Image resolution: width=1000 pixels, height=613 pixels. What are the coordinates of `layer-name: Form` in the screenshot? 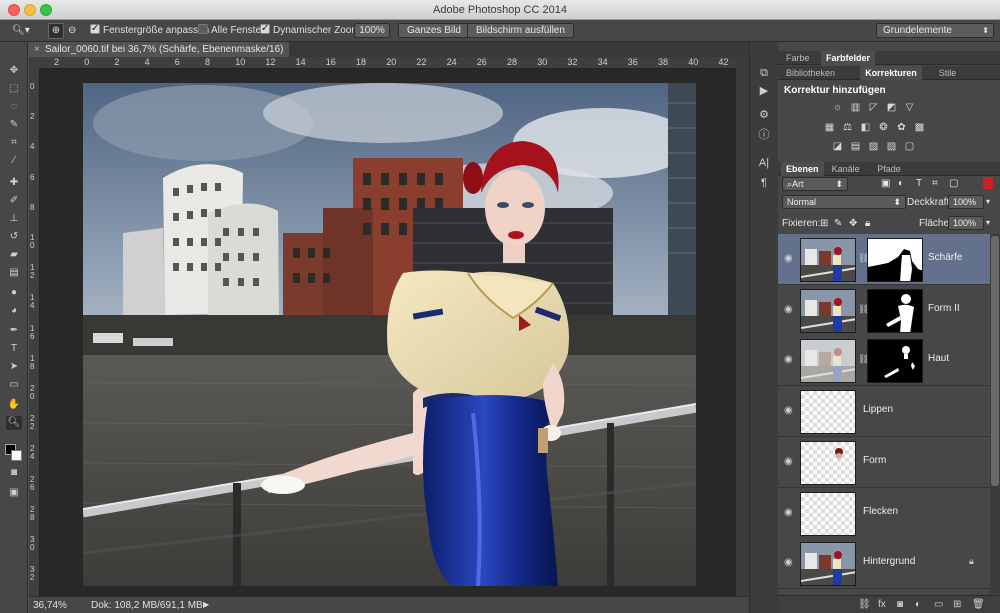 It's located at (874, 460).